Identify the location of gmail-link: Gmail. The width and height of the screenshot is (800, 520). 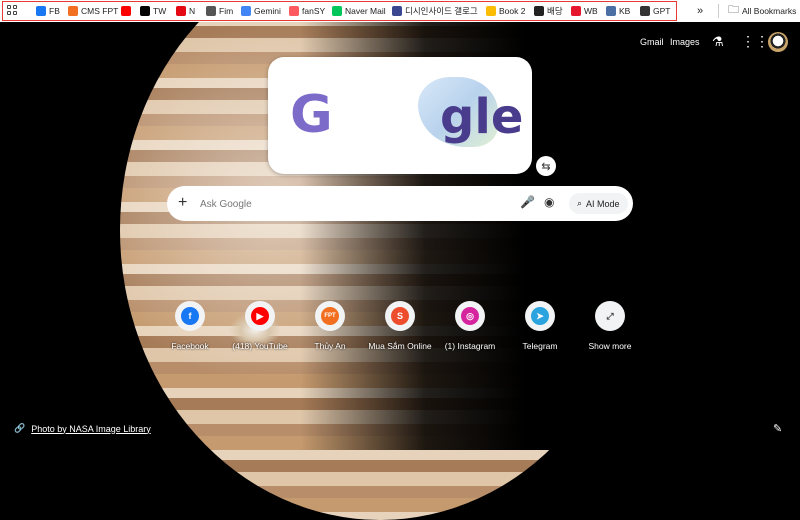
(652, 42).